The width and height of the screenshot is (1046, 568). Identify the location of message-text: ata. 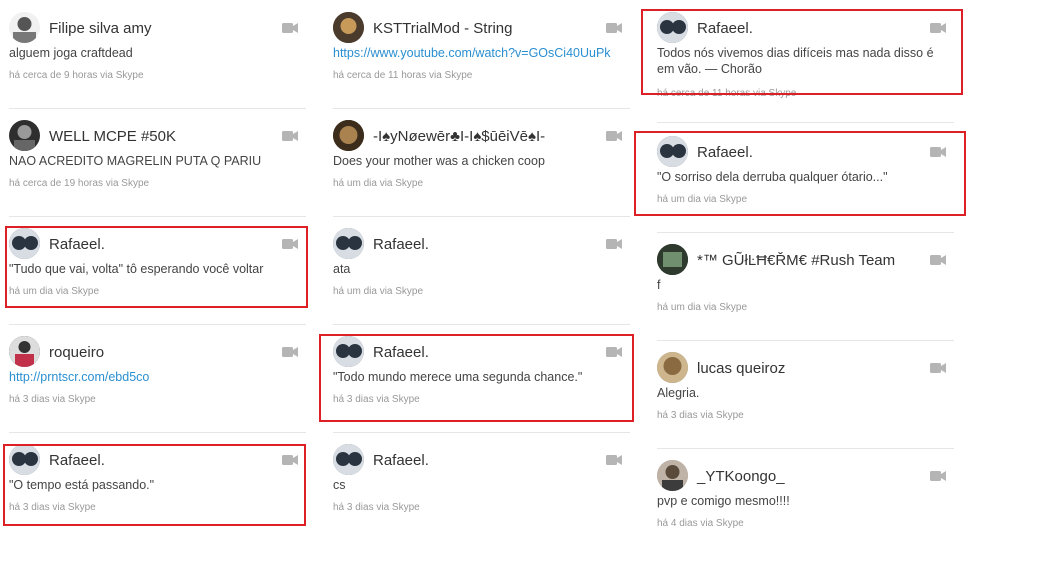
(342, 269).